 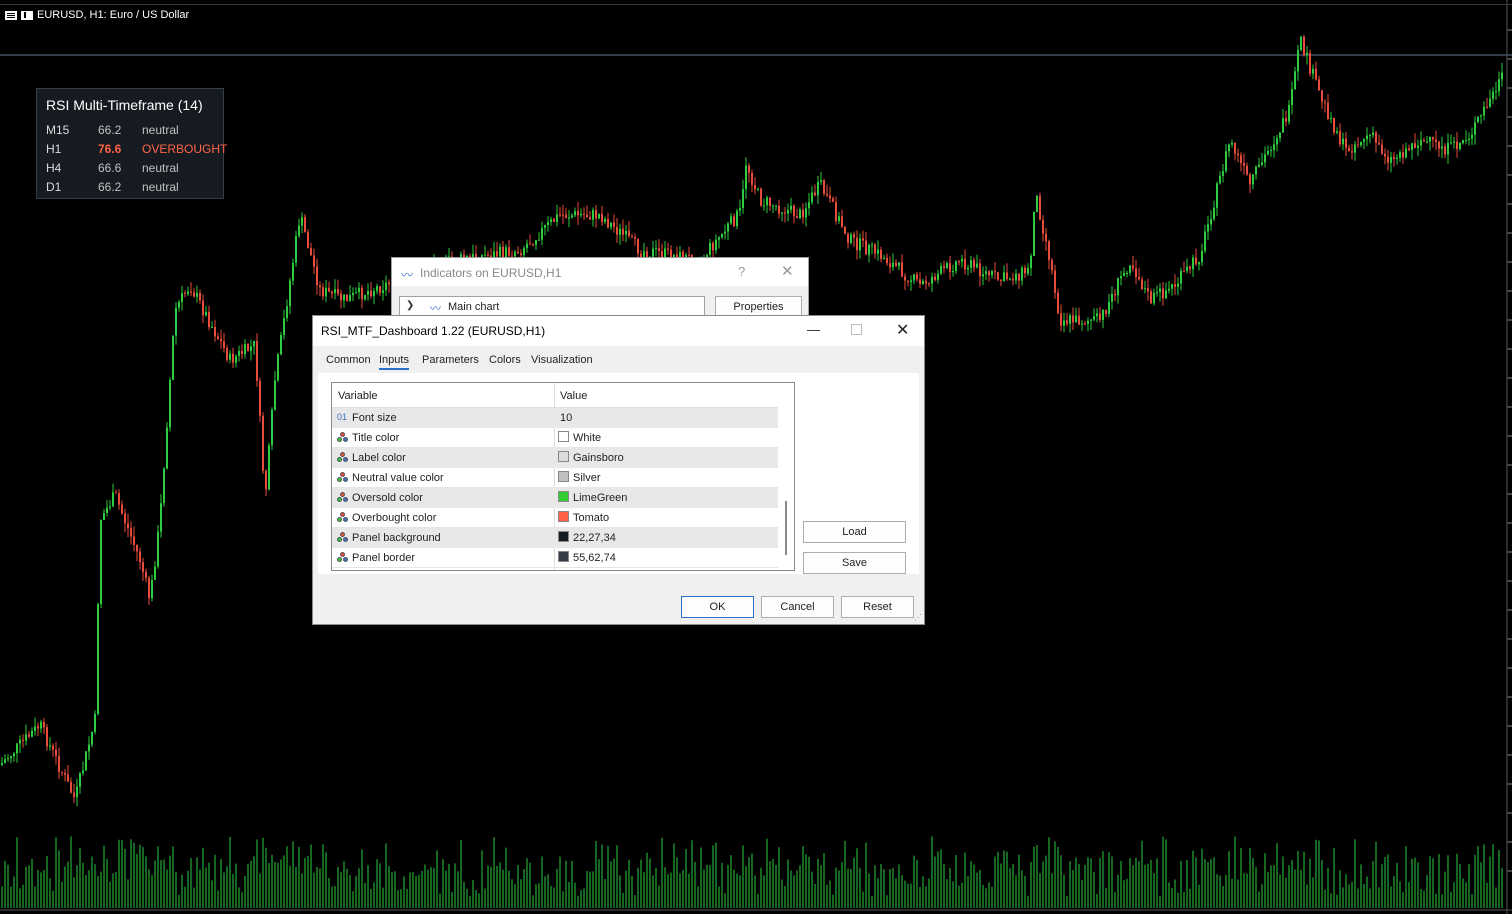 What do you see at coordinates (598, 458) in the screenshot?
I see `variable-value: Gainsboro` at bounding box center [598, 458].